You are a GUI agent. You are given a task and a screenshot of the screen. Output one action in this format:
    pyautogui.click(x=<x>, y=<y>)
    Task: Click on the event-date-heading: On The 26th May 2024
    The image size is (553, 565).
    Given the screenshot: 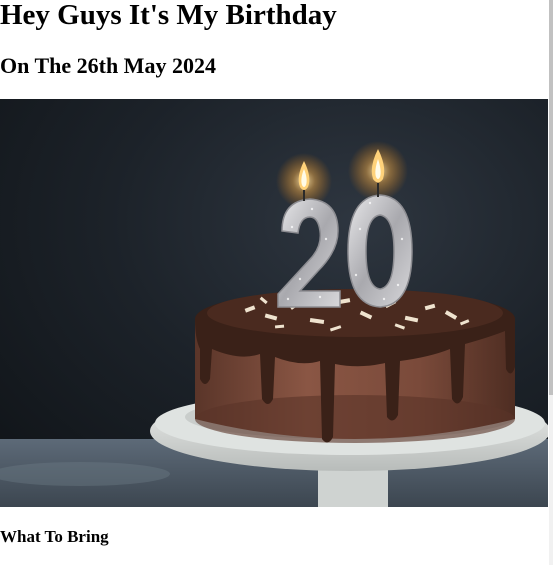 What is the action you would take?
    pyautogui.click(x=108, y=65)
    